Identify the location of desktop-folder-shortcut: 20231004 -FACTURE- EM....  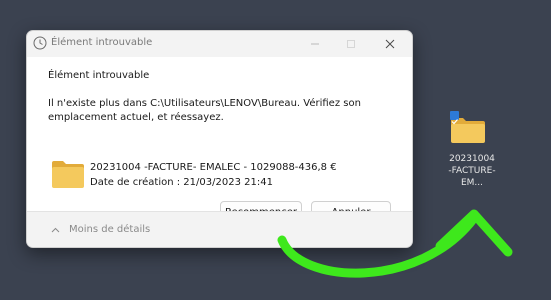
(472, 147).